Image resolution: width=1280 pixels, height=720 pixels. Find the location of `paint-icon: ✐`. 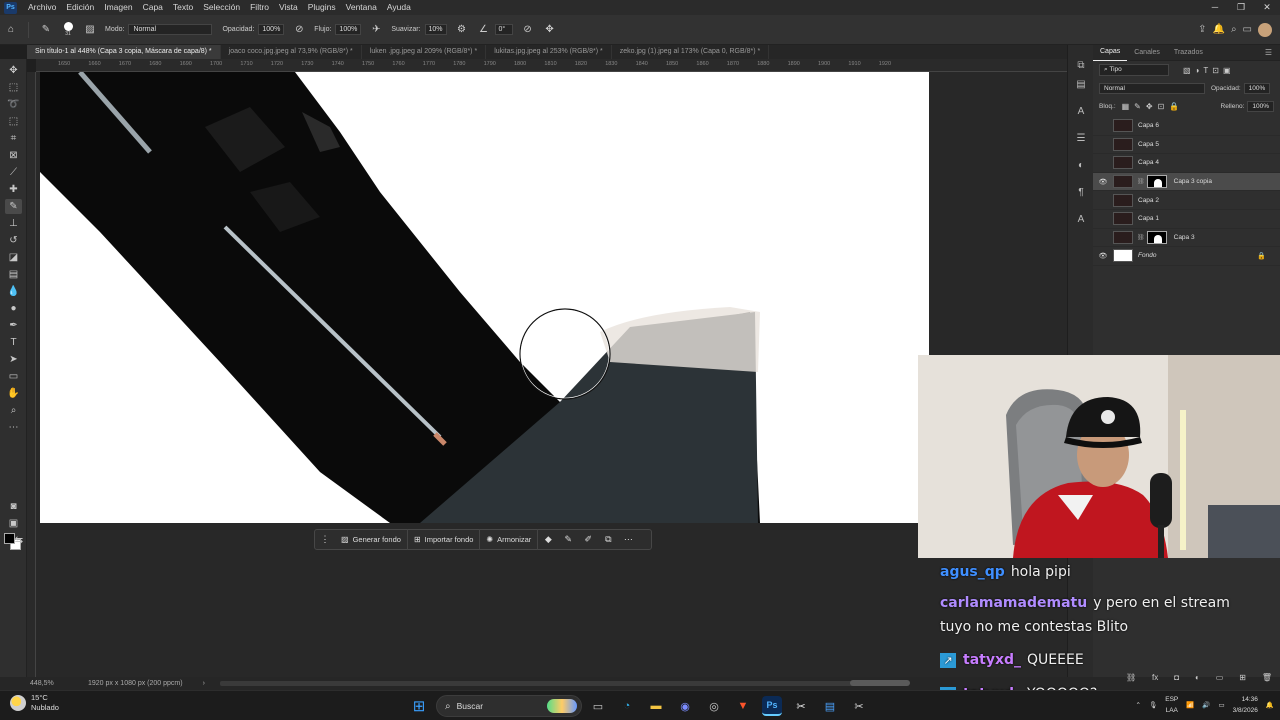

paint-icon: ✐ is located at coordinates (588, 539).